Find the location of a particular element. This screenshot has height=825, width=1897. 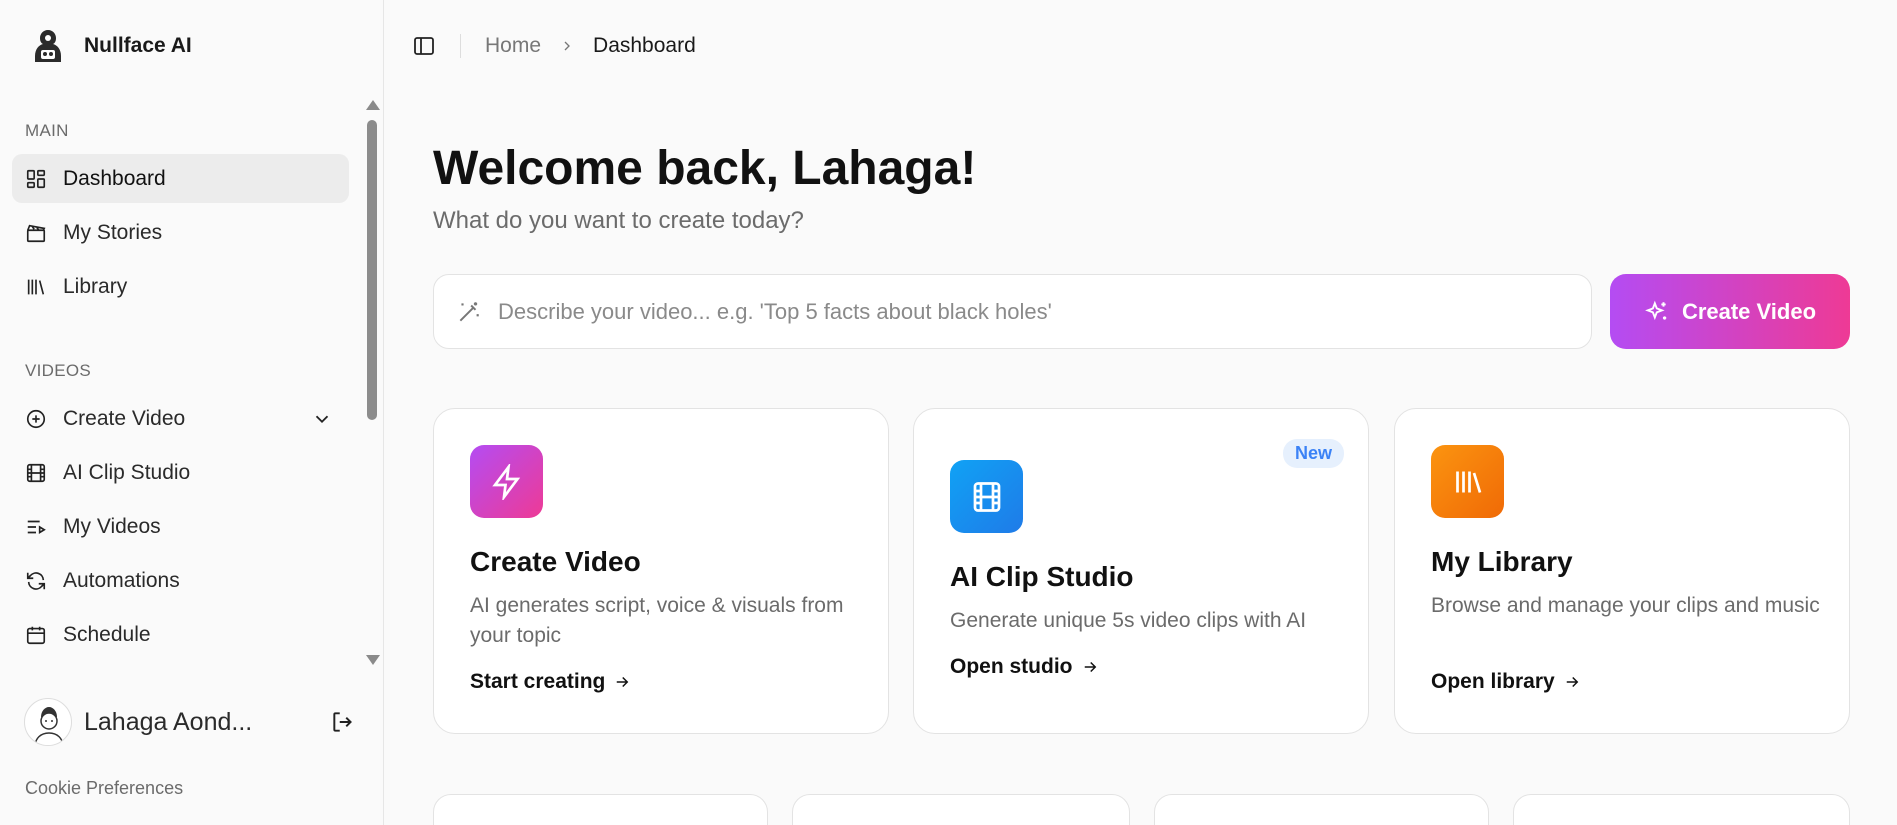

sidebar-item-my-videos: My Videos is located at coordinates (180, 526).